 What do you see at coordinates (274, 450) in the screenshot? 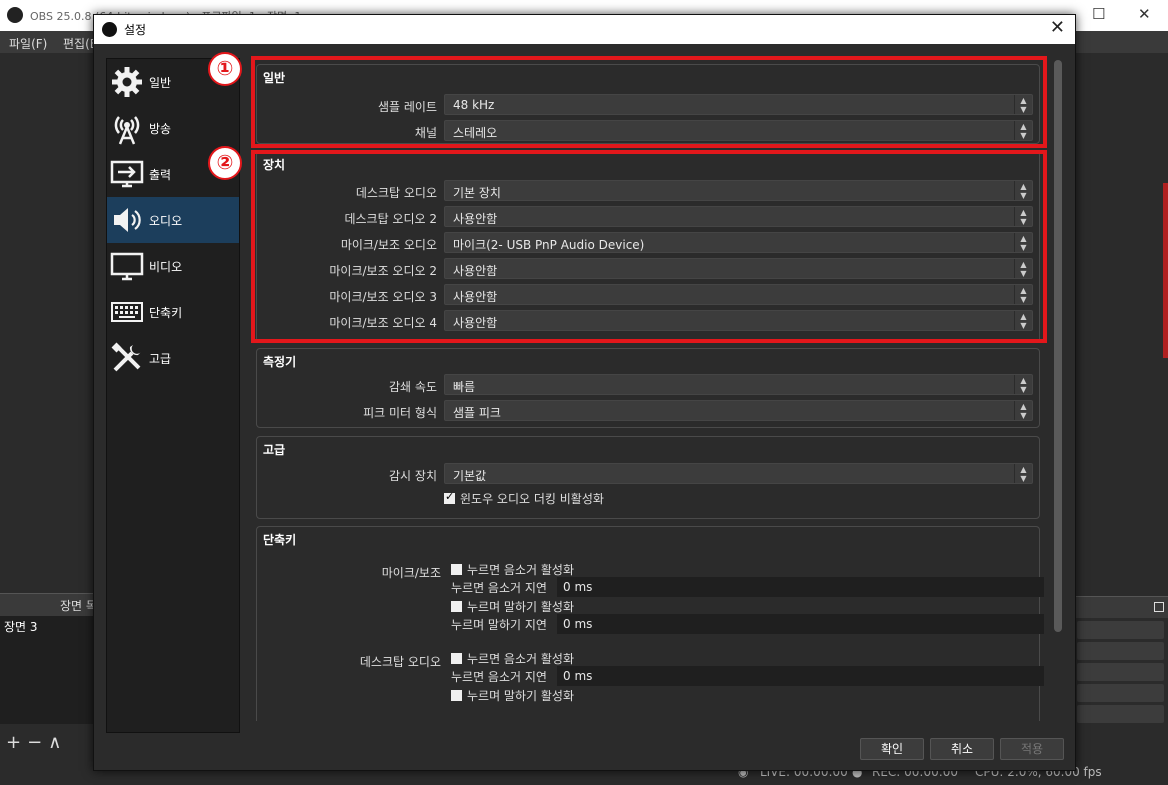
I see `group-title: 고급` at bounding box center [274, 450].